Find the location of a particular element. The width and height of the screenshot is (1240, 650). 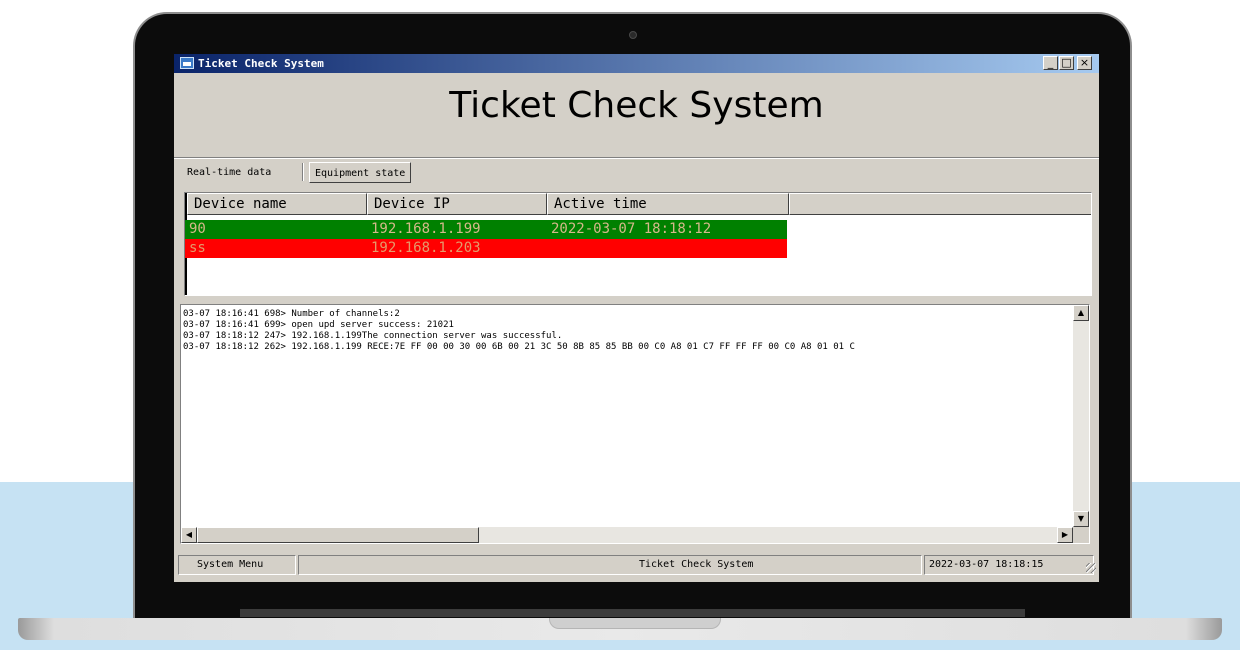

vertical-scrollbar: ▲ ▼ is located at coordinates (1081, 416).